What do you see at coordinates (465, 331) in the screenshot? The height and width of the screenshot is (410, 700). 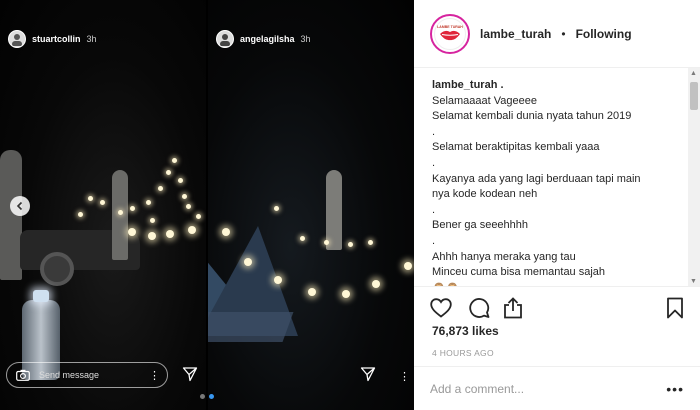 I see `likes-count: 76,873 likes` at bounding box center [465, 331].